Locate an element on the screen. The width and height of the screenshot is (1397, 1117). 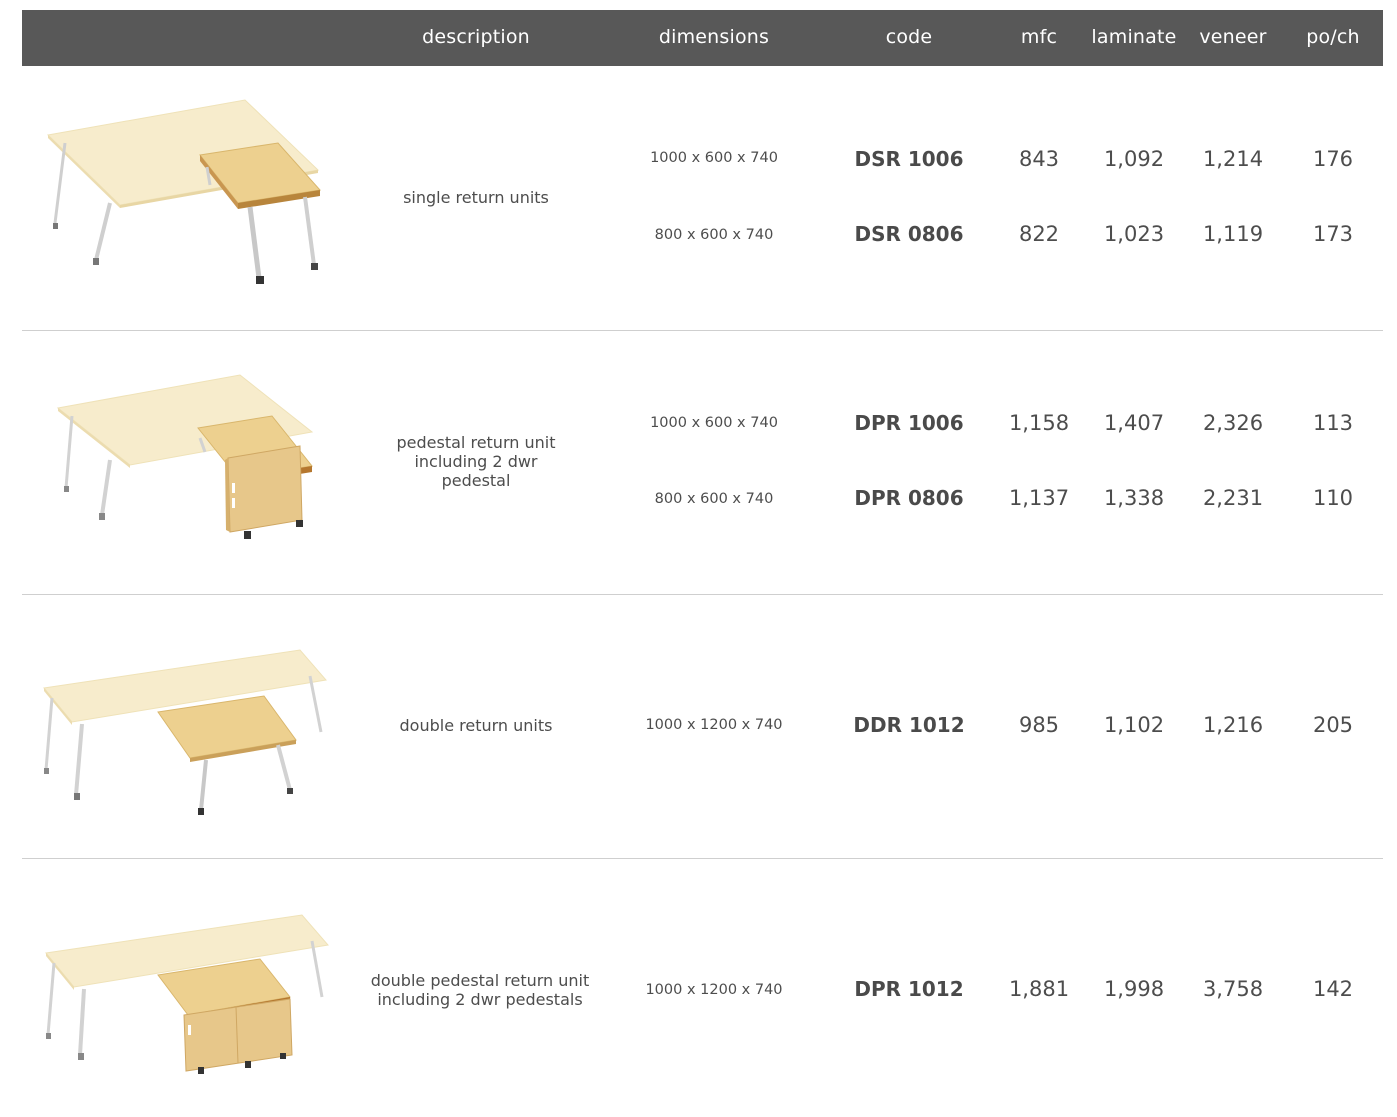
description-line: double pedestal return unit is located at coordinates (480, 980).